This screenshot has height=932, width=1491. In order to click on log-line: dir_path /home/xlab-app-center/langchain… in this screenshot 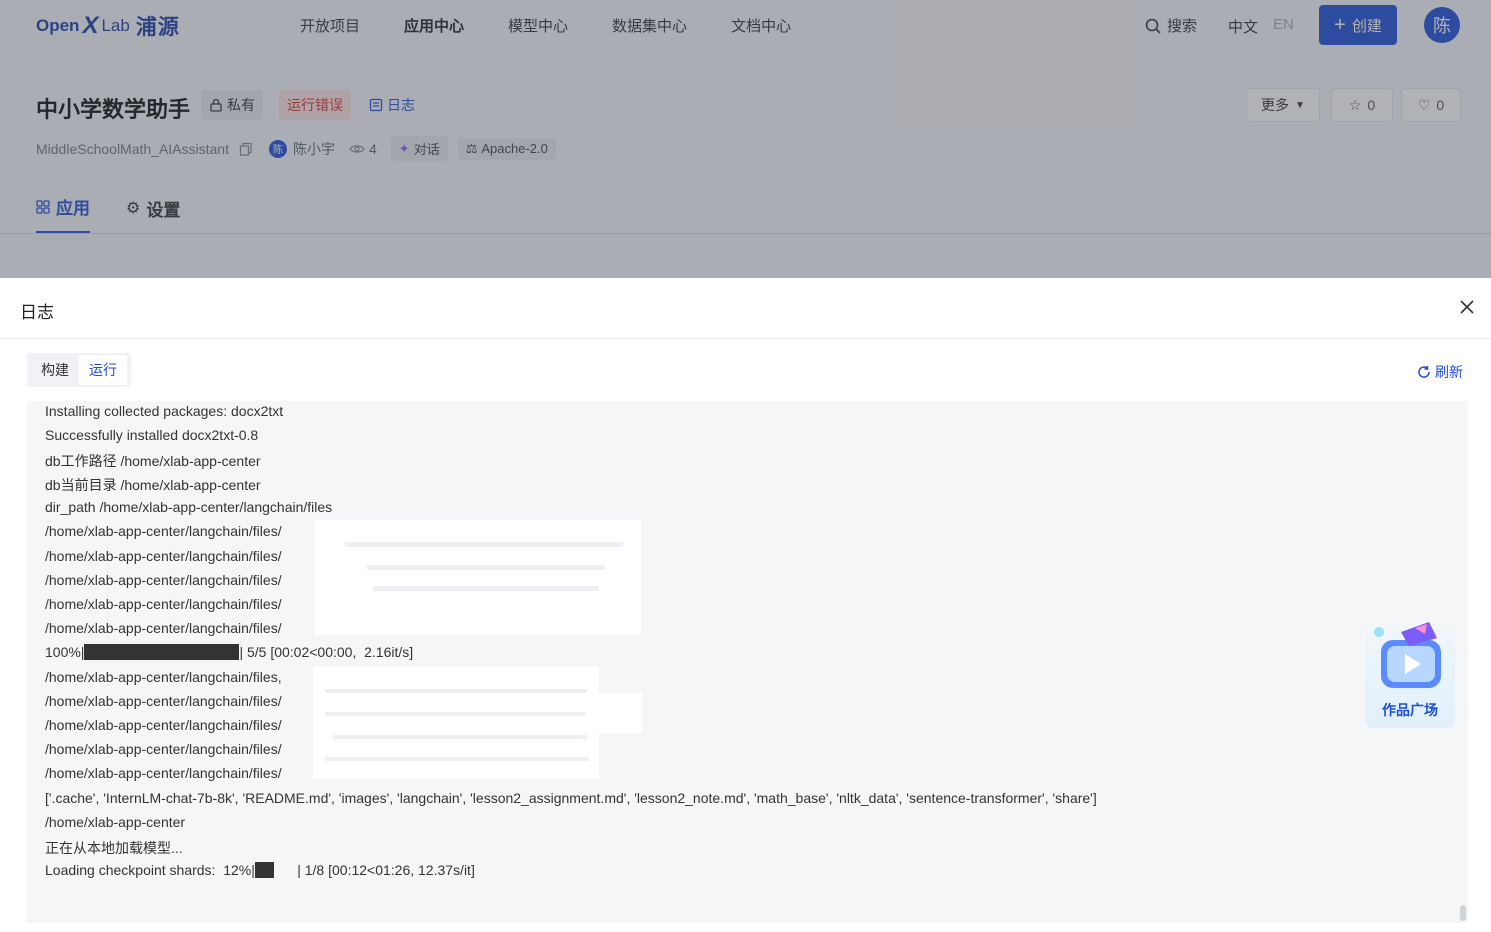, I will do `click(189, 507)`.